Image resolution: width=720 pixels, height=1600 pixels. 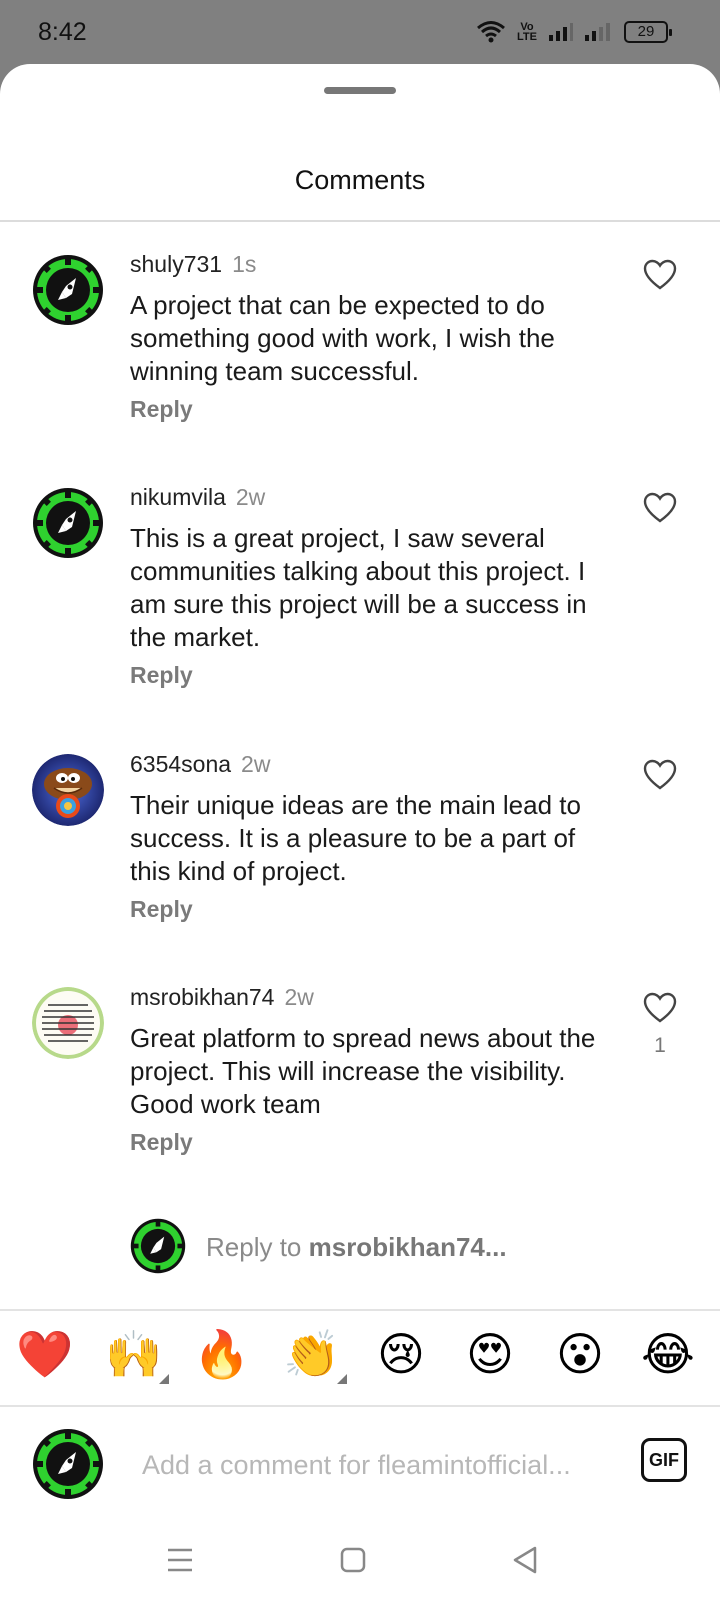 What do you see at coordinates (401, 1354) in the screenshot?
I see `crying-face-emoji-button: 😢` at bounding box center [401, 1354].